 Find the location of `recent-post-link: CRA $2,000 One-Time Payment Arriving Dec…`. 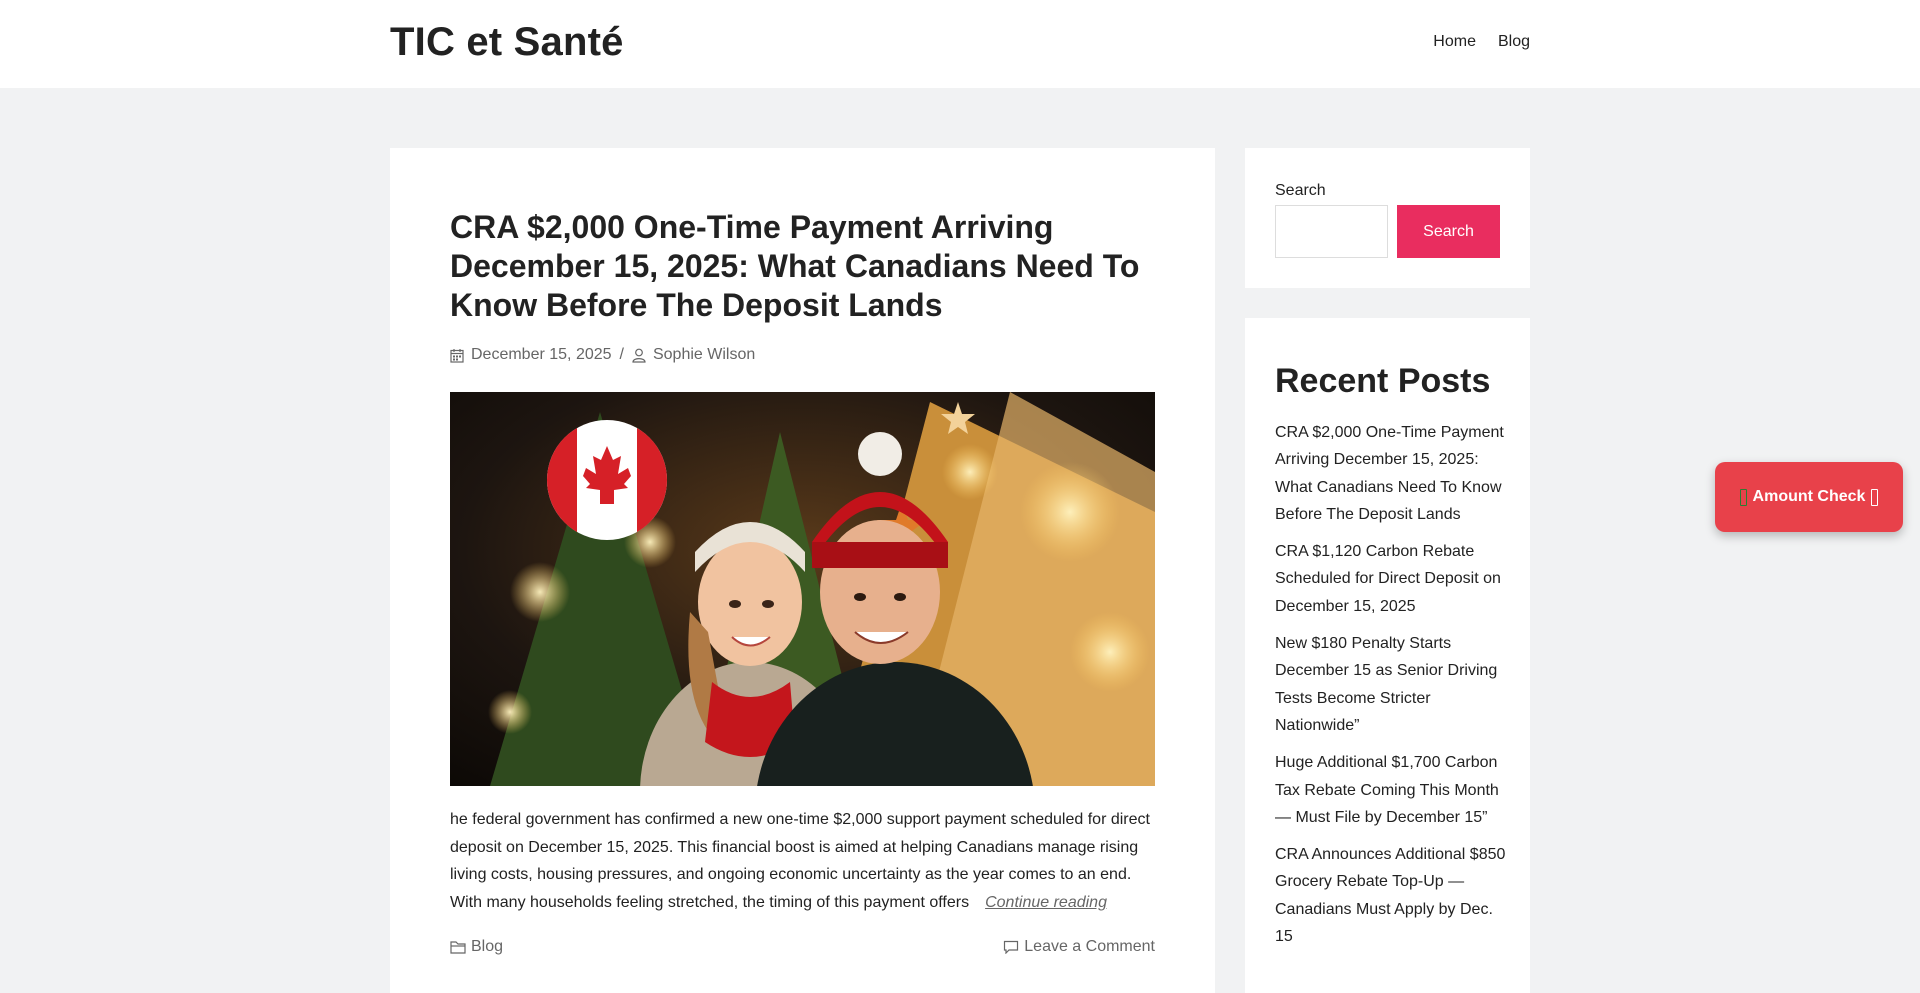

recent-post-link: CRA $2,000 One-Time Payment Arriving Dec… is located at coordinates (1392, 473).